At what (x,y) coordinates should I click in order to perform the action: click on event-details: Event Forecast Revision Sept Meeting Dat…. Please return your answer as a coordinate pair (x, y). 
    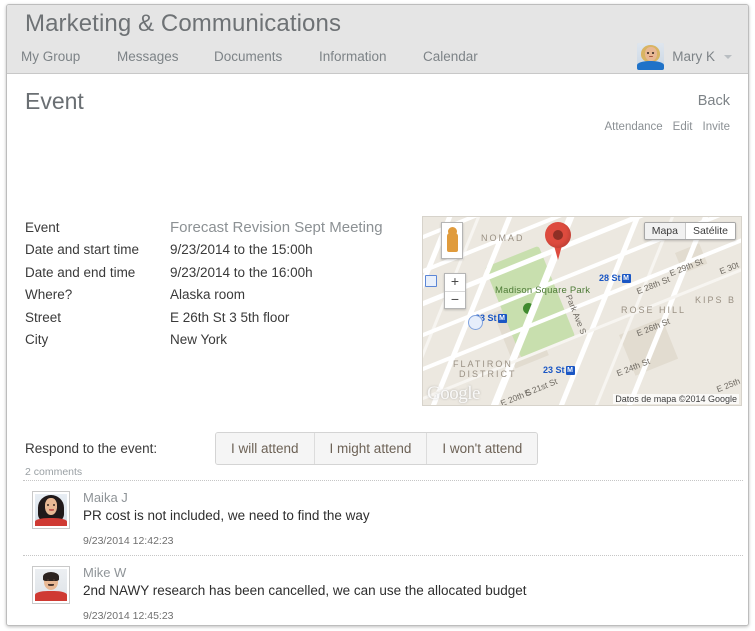
    Looking at the image, I should click on (220, 283).